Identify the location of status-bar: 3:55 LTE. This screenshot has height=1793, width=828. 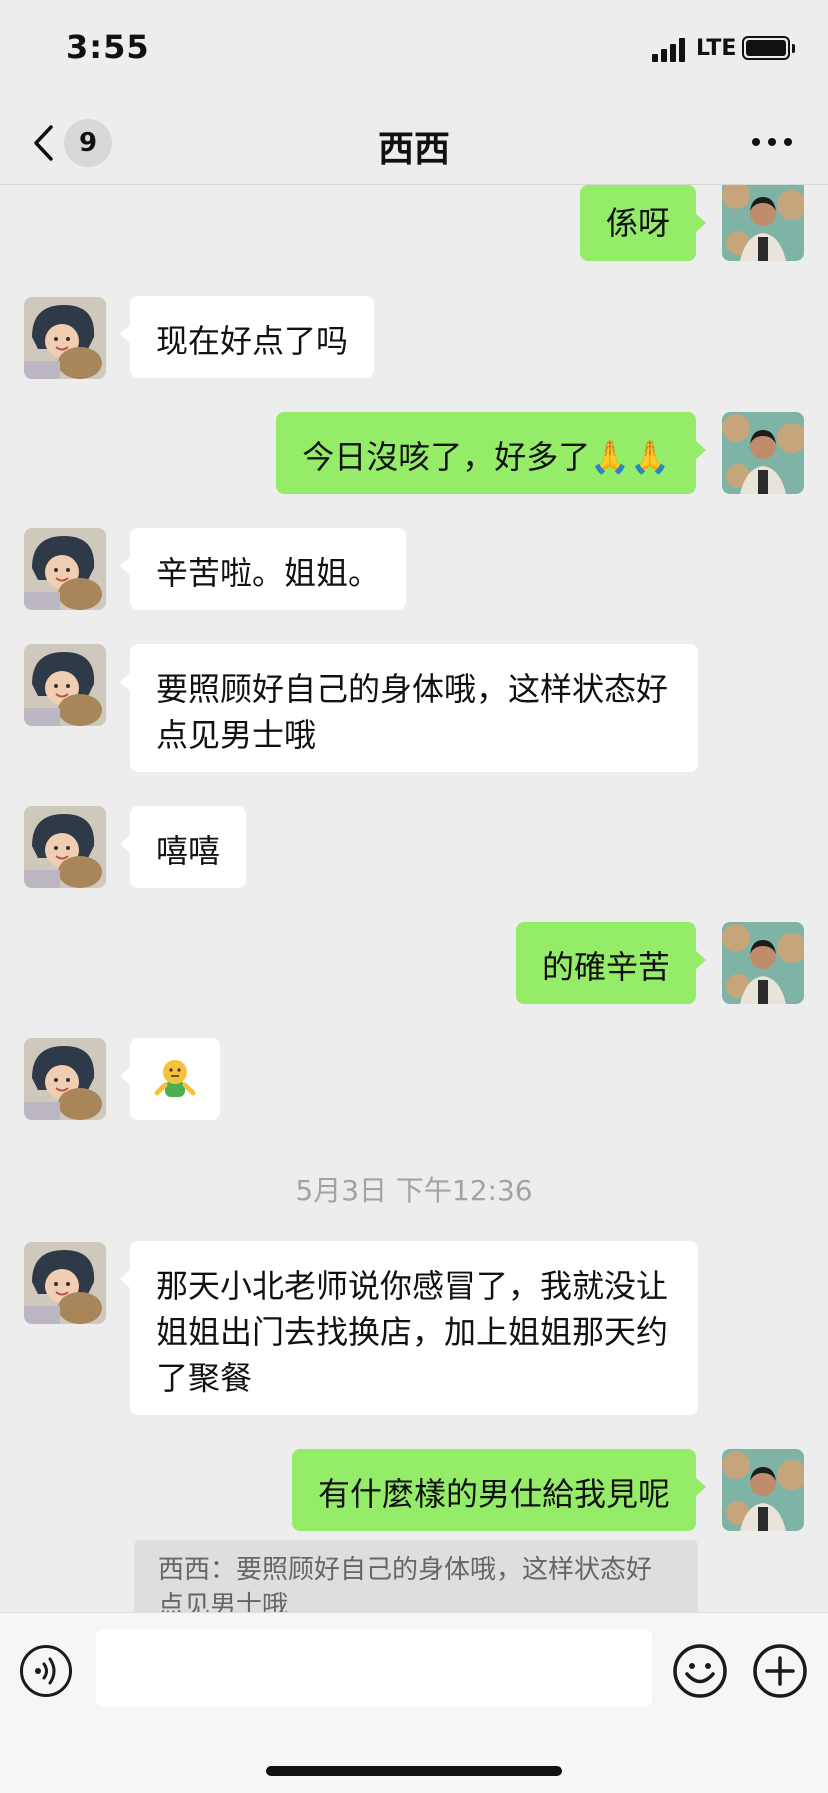
(414, 50).